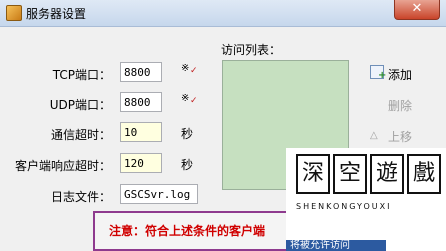 The height and width of the screenshot is (251, 446). I want to click on notice-text: 注意：符合上述条件的客户端, so click(187, 231).